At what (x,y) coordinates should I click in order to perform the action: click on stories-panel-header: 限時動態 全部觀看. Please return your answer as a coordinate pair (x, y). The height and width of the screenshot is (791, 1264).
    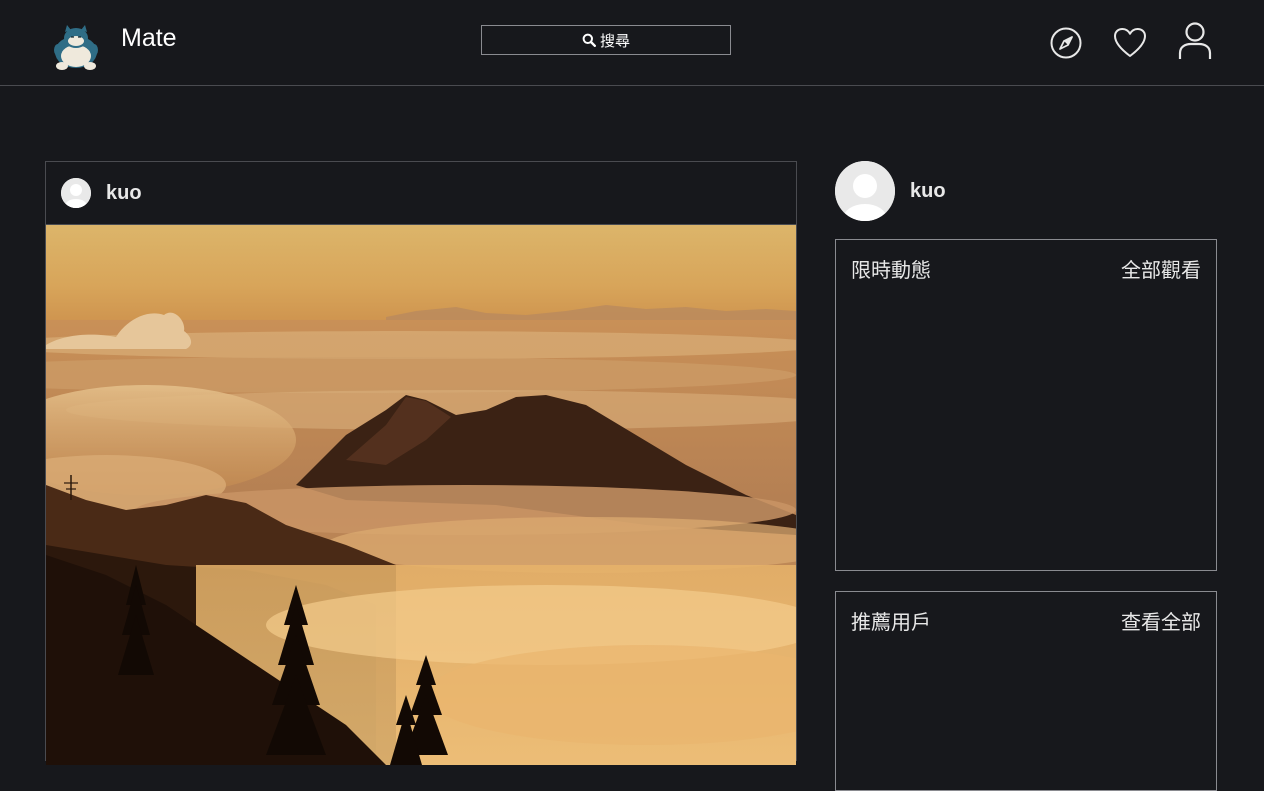
    Looking at the image, I should click on (1026, 261).